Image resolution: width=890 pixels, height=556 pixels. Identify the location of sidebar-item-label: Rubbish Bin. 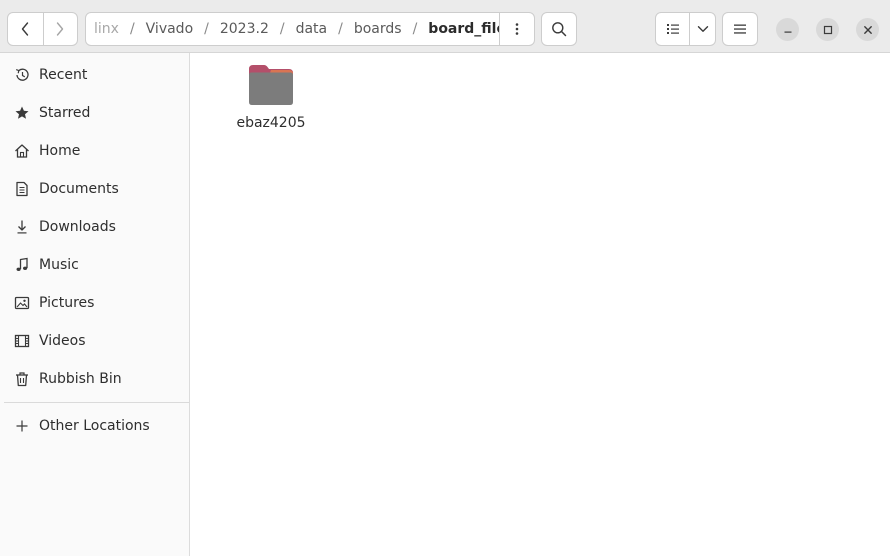
(80, 379).